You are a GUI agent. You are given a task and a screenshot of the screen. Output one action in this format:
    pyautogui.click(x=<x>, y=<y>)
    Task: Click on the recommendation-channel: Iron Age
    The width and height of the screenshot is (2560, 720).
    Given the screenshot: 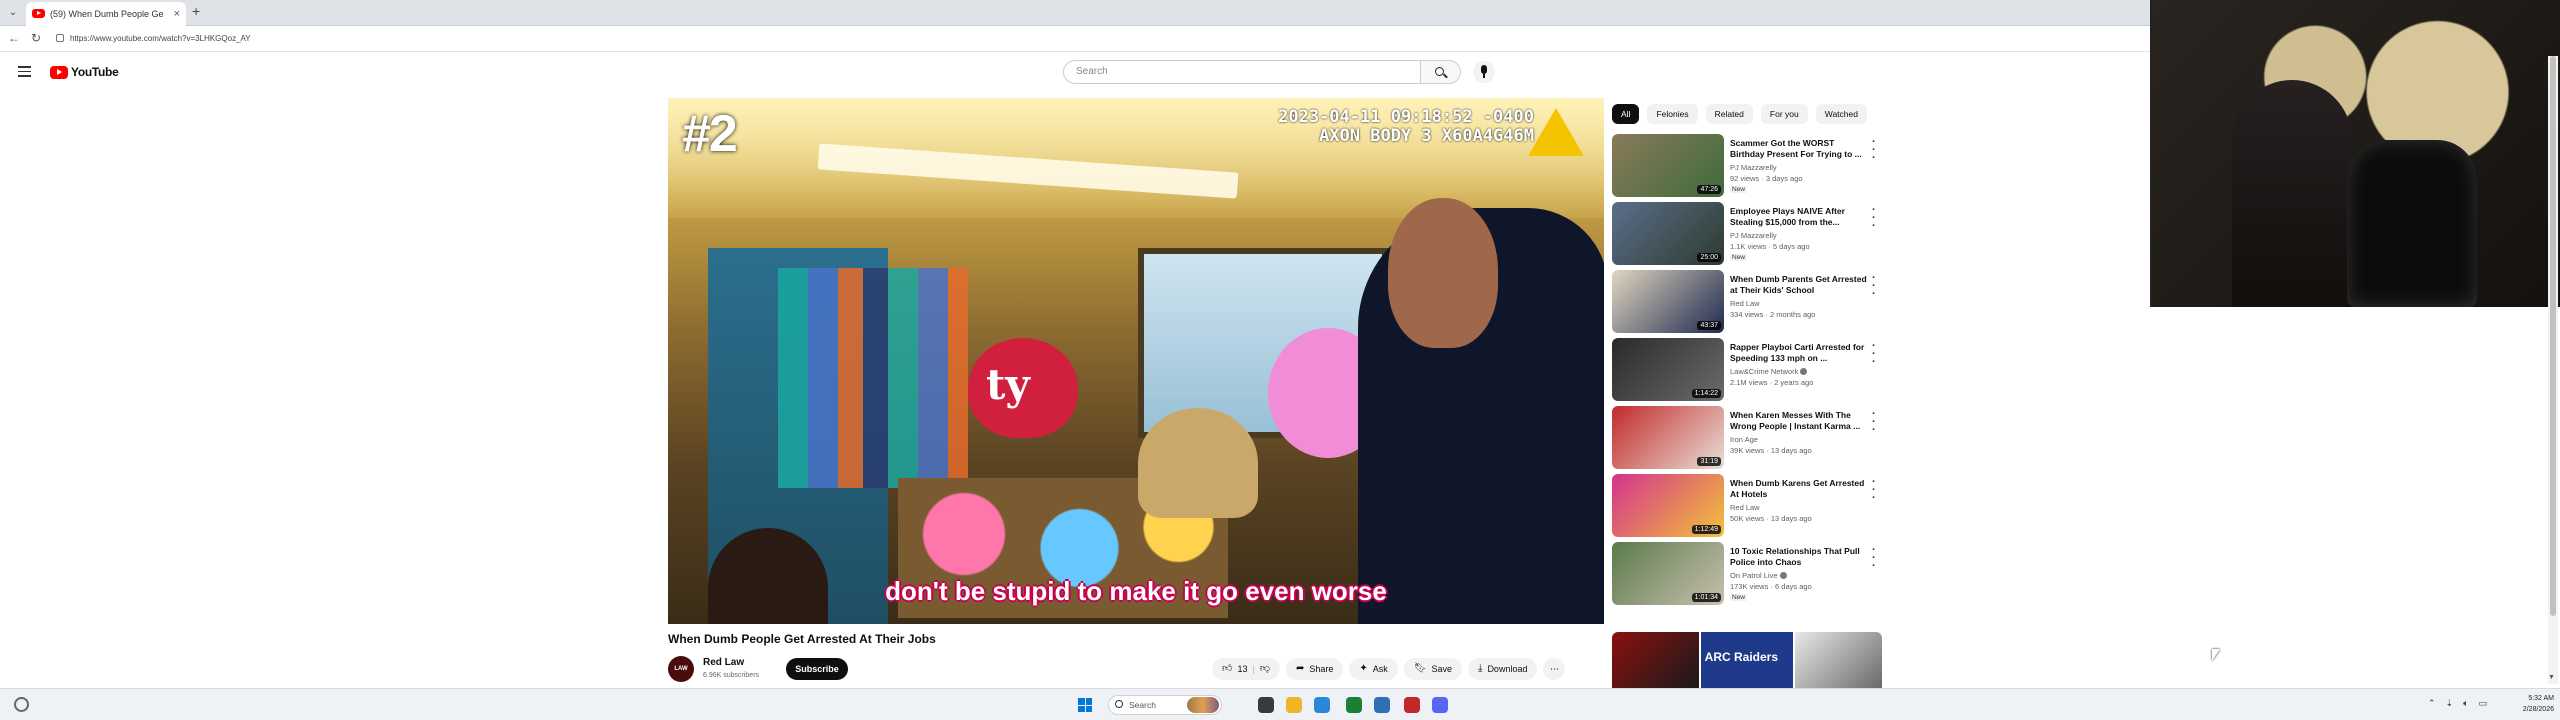 What is the action you would take?
    pyautogui.click(x=1744, y=439)
    